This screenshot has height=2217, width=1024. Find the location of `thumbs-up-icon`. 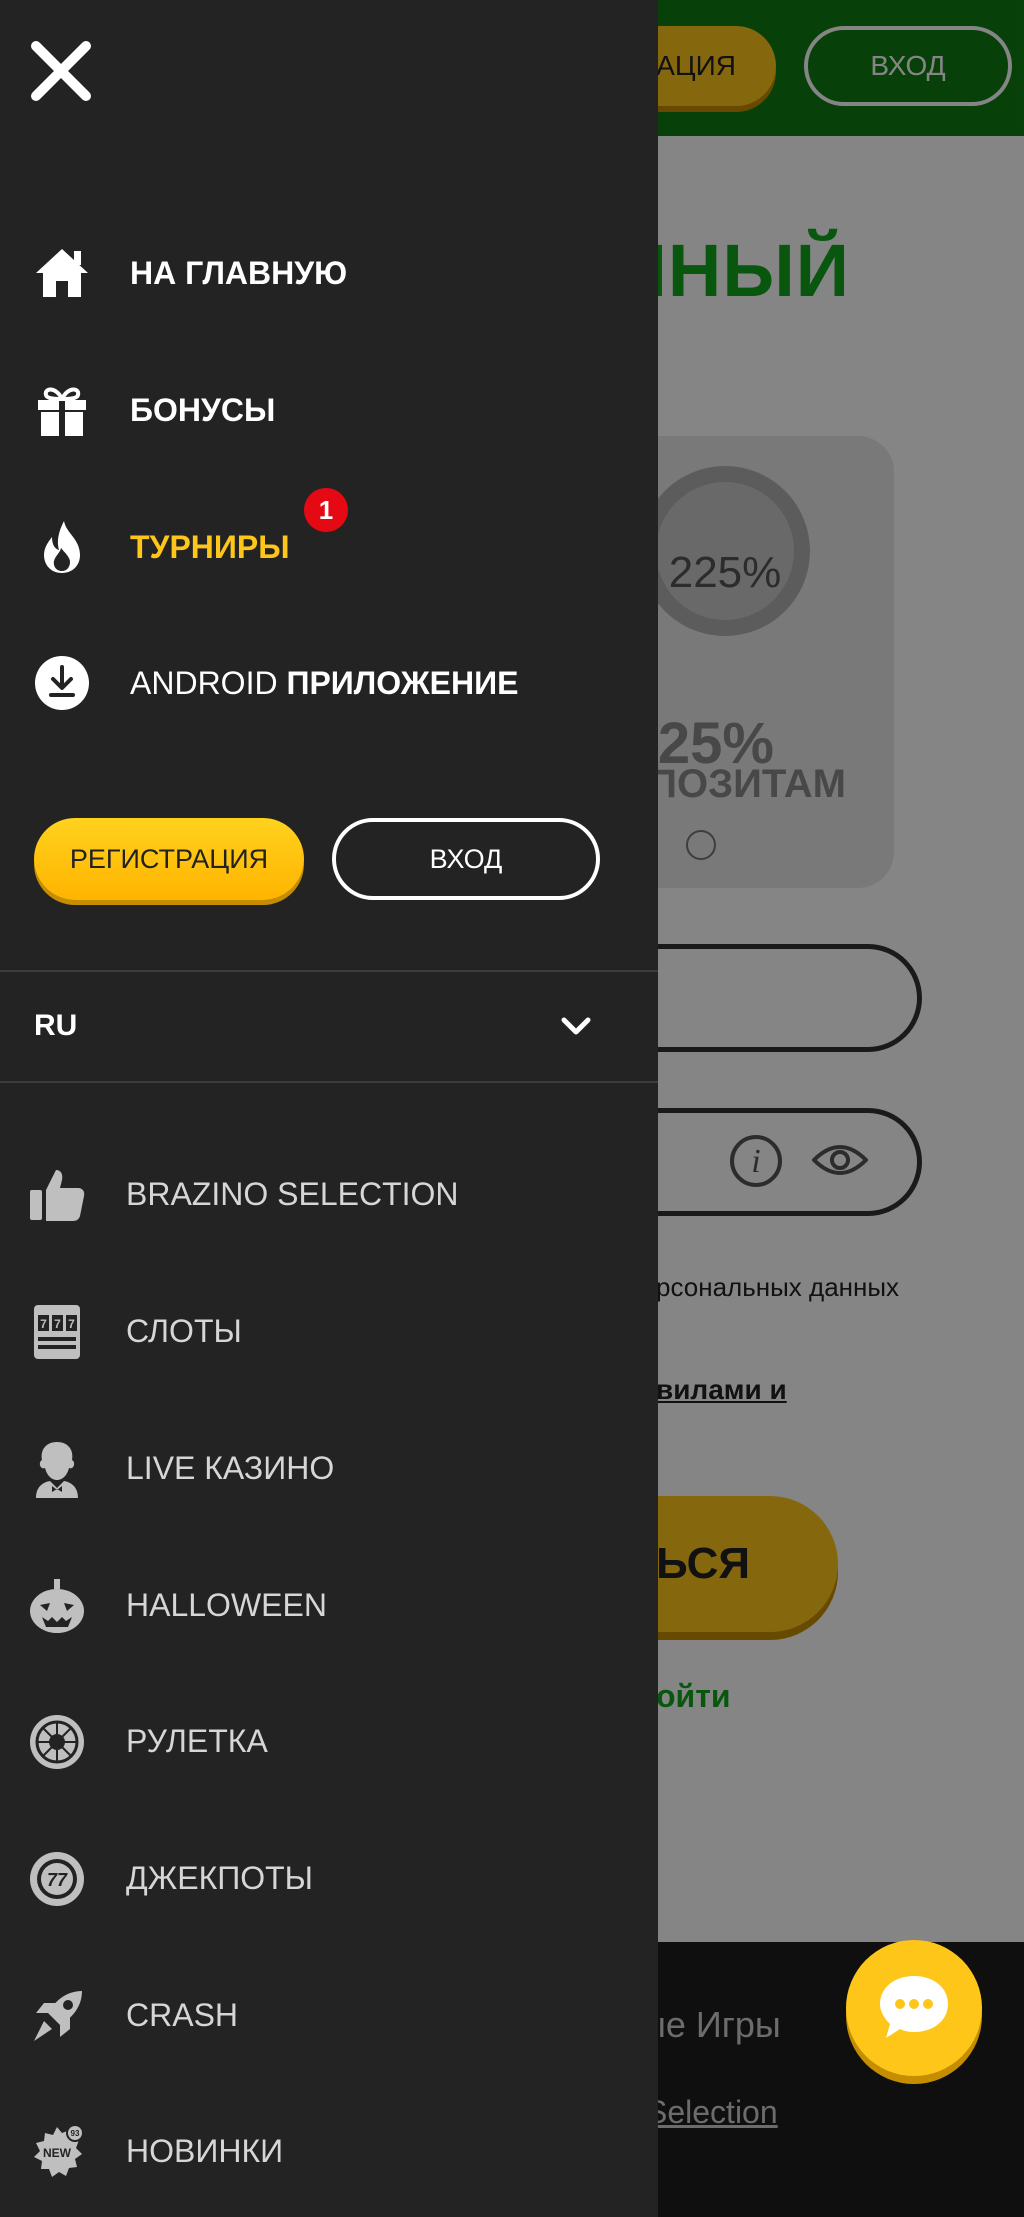

thumbs-up-icon is located at coordinates (57, 1195).